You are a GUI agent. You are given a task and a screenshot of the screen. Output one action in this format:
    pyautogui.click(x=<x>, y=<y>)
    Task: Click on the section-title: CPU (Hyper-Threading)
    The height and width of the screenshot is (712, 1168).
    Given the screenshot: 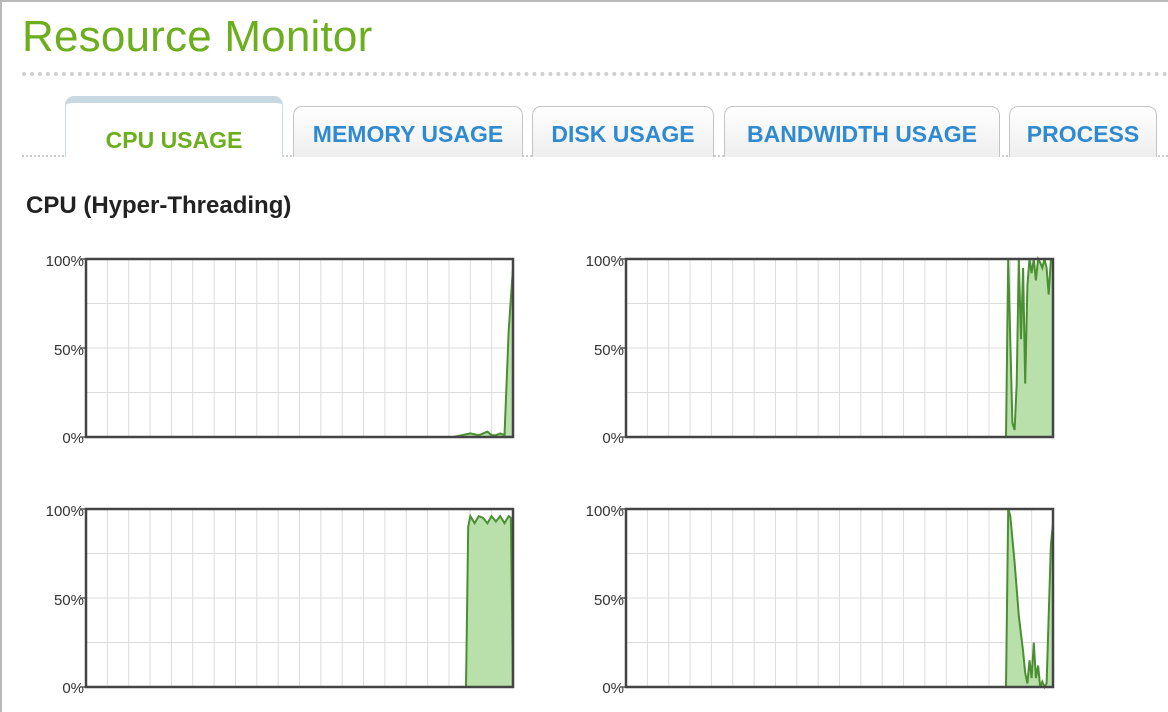 What is the action you would take?
    pyautogui.click(x=159, y=205)
    